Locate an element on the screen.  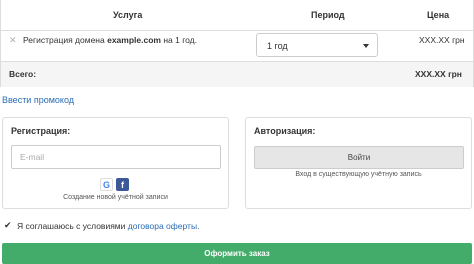
submit-order-button: Оформить заказ is located at coordinates (237, 253).